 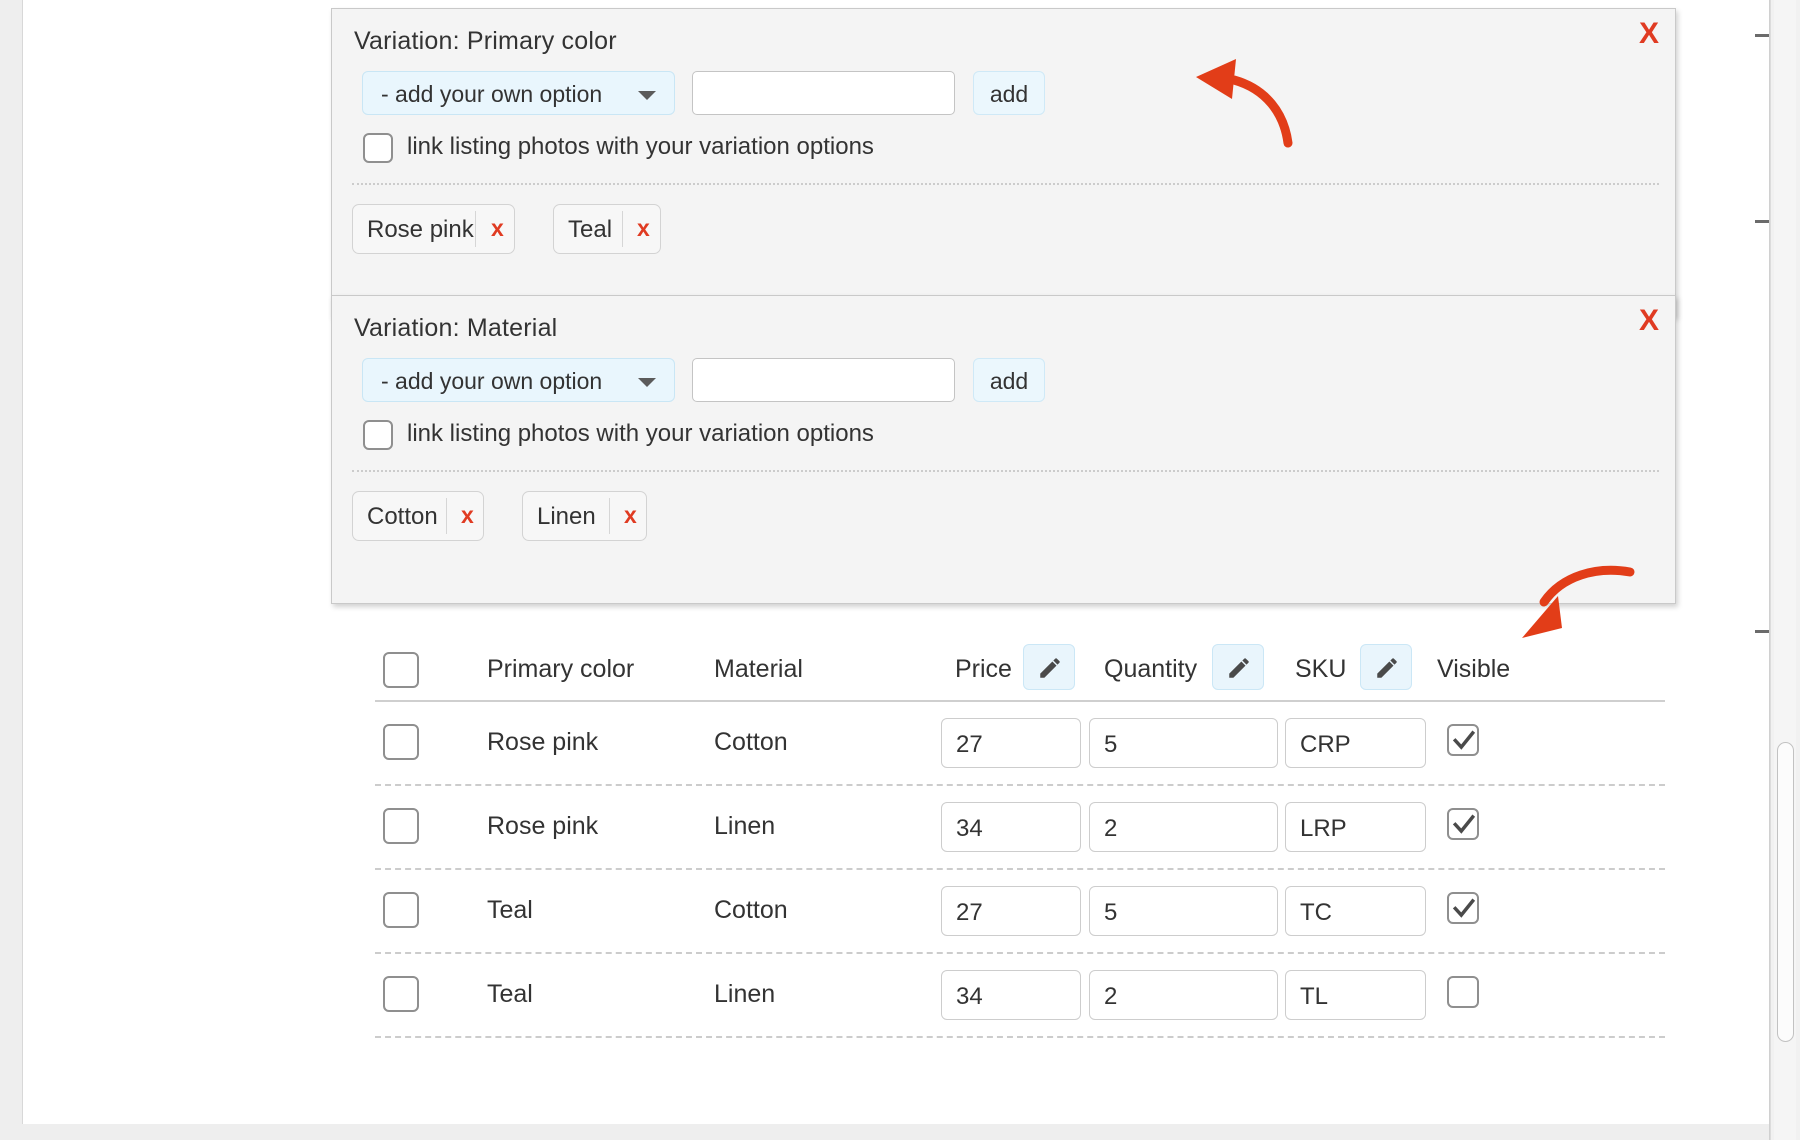 I want to click on edit-quantity-button, so click(x=1238, y=667).